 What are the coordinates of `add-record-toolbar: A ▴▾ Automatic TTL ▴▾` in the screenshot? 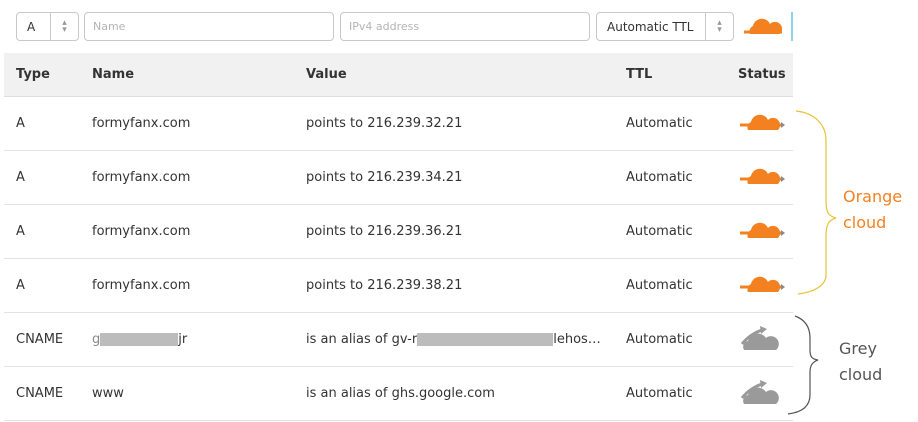 It's located at (396, 26).